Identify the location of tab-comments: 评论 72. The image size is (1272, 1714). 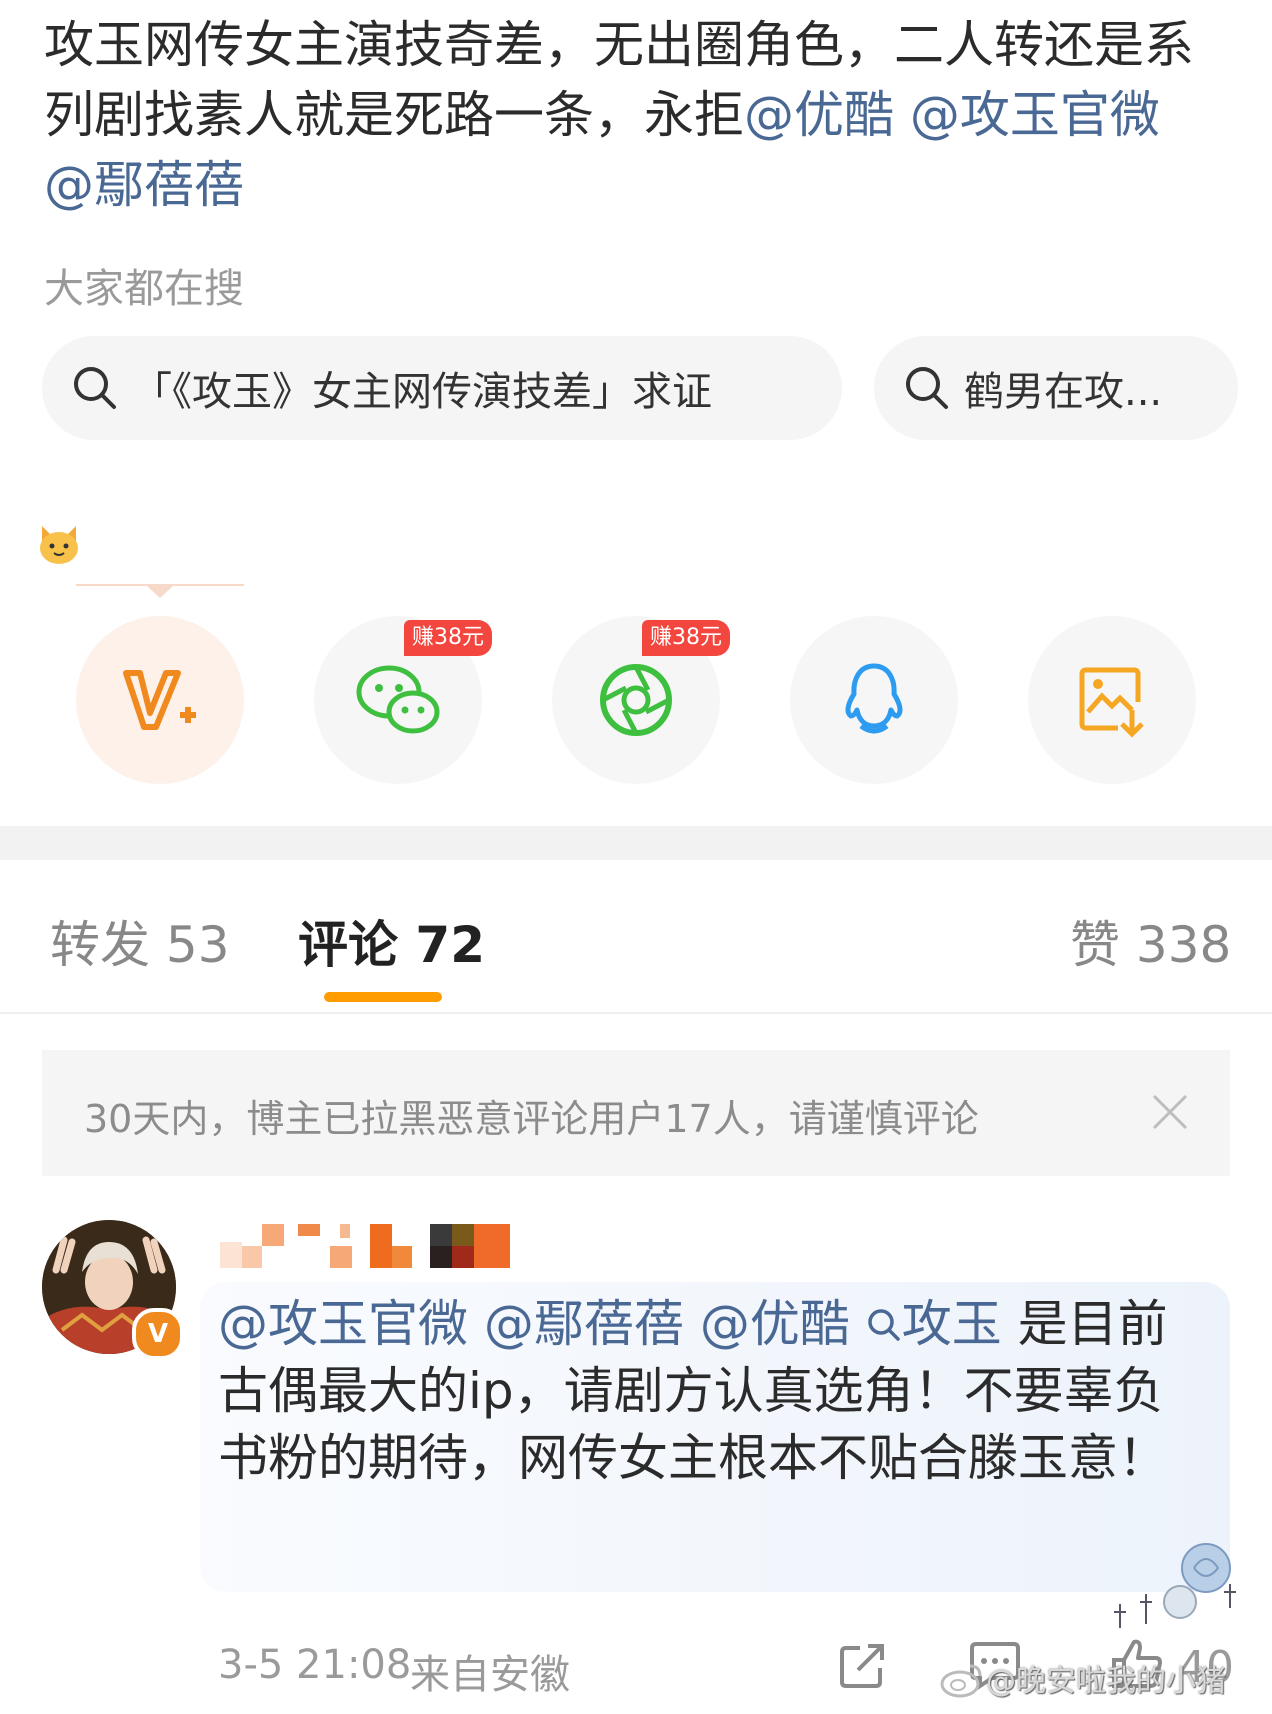
(391, 941).